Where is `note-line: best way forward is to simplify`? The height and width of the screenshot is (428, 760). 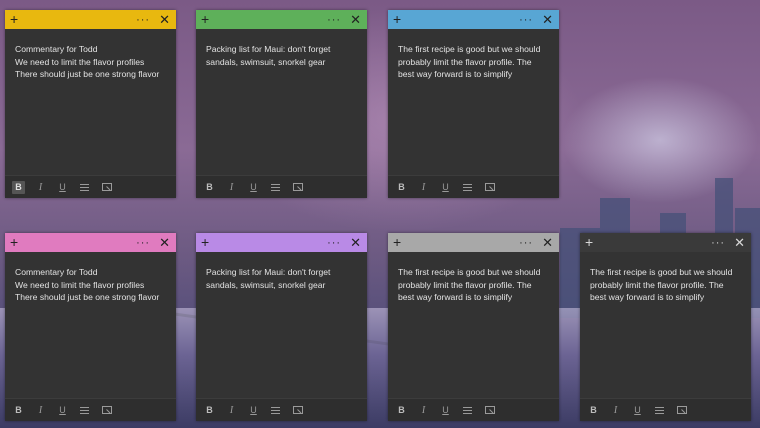 note-line: best way forward is to simplify is located at coordinates (647, 297).